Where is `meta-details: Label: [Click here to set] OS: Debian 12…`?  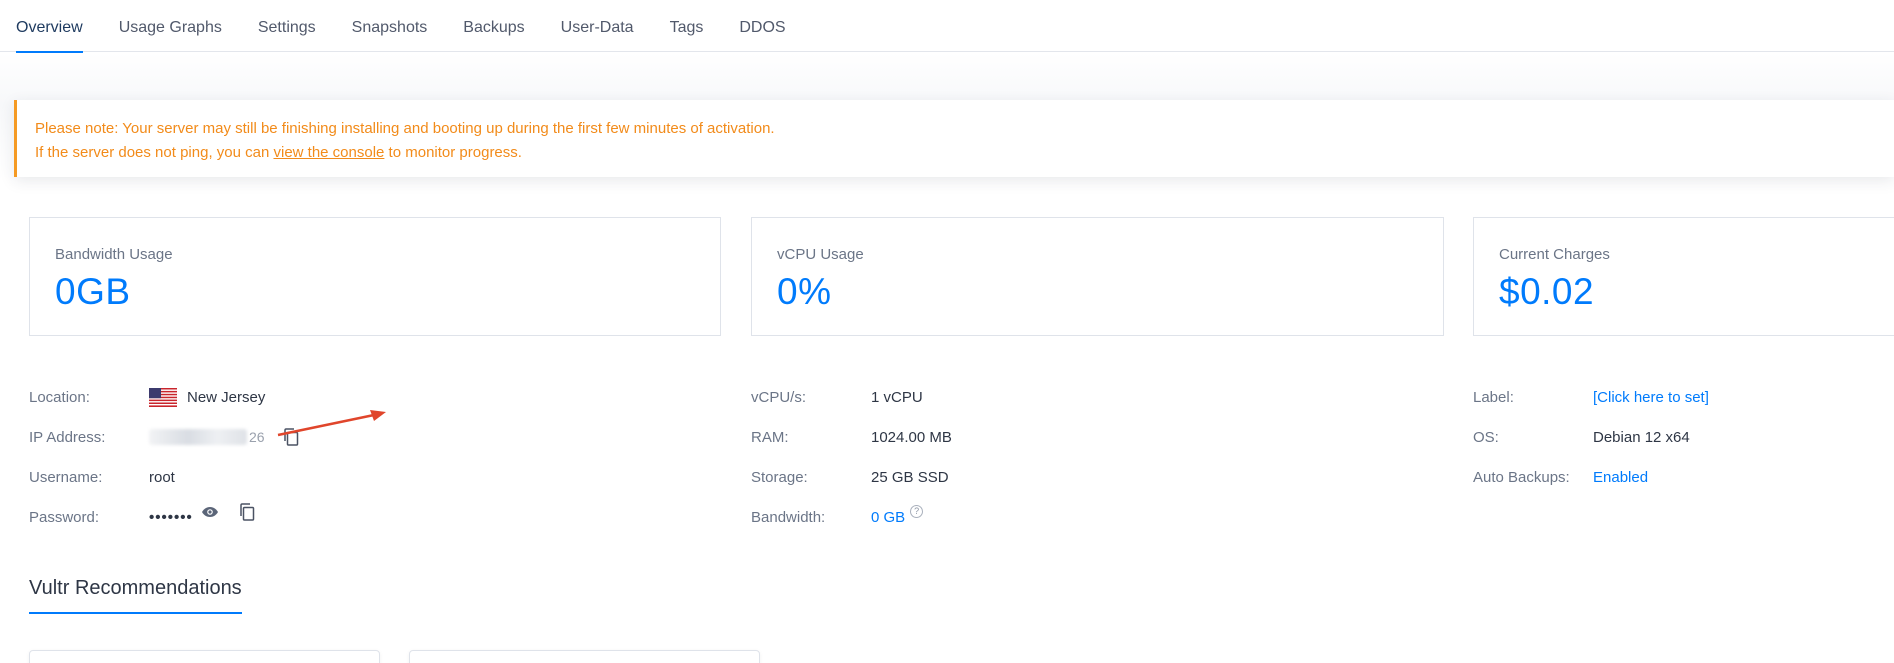
meta-details: Label: [Click here to set] OS: Debian 12… is located at coordinates (1591, 437).